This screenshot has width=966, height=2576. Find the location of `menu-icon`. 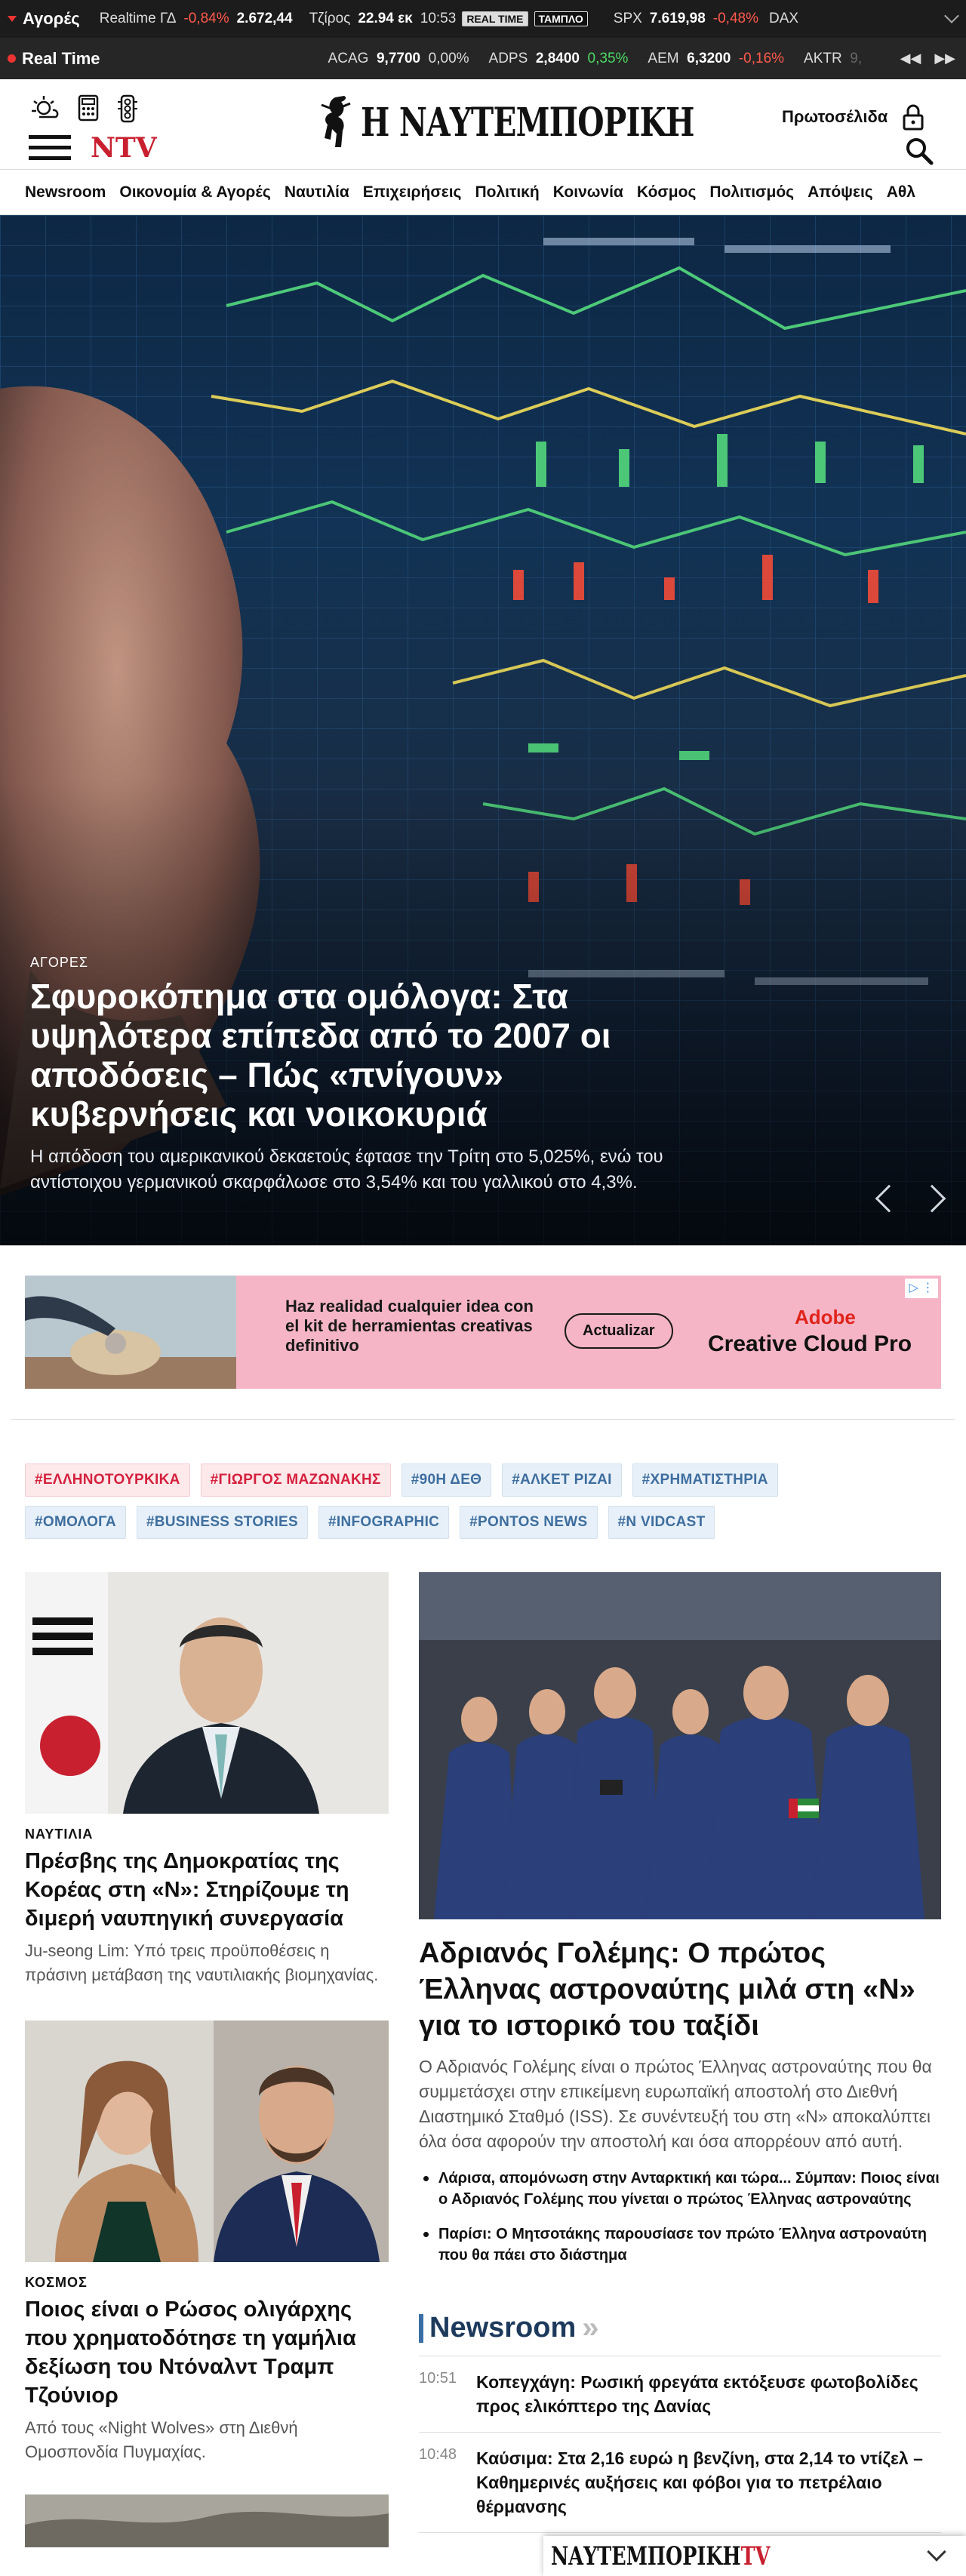

menu-icon is located at coordinates (50, 148).